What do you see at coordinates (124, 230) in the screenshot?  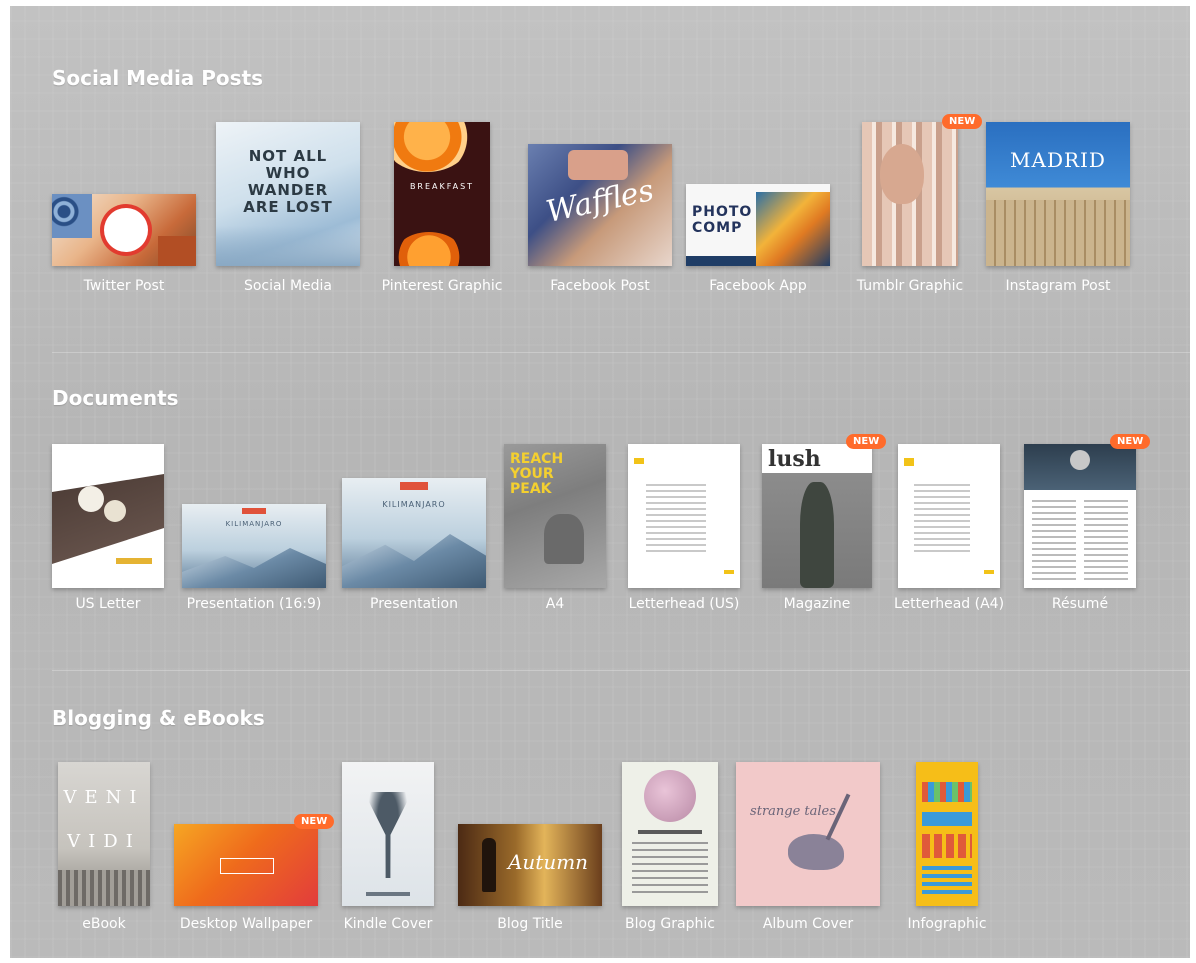 I see `twitter-post-thumbnail` at bounding box center [124, 230].